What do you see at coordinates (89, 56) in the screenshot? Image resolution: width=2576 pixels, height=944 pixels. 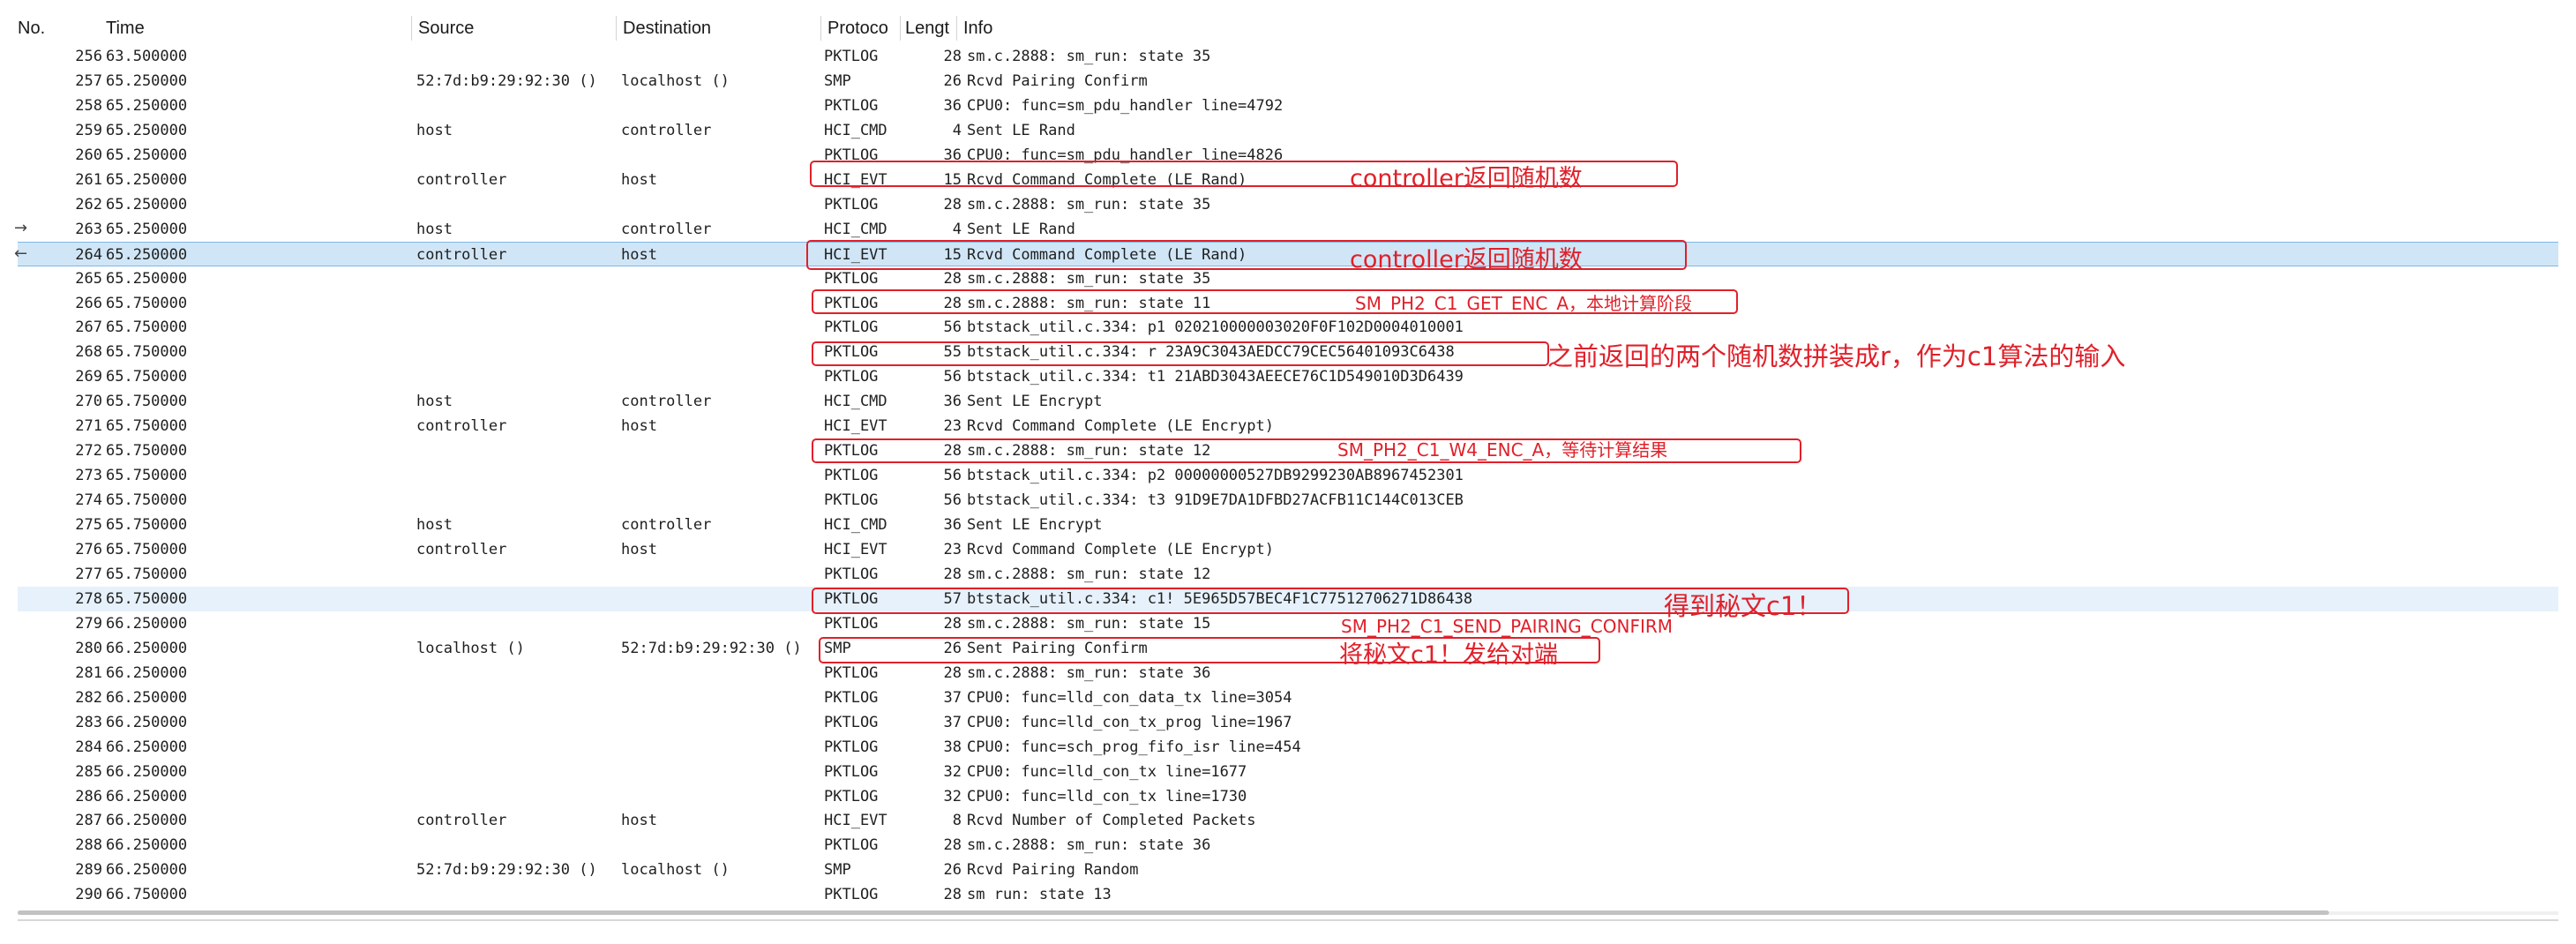 I see `cell-no: 256` at bounding box center [89, 56].